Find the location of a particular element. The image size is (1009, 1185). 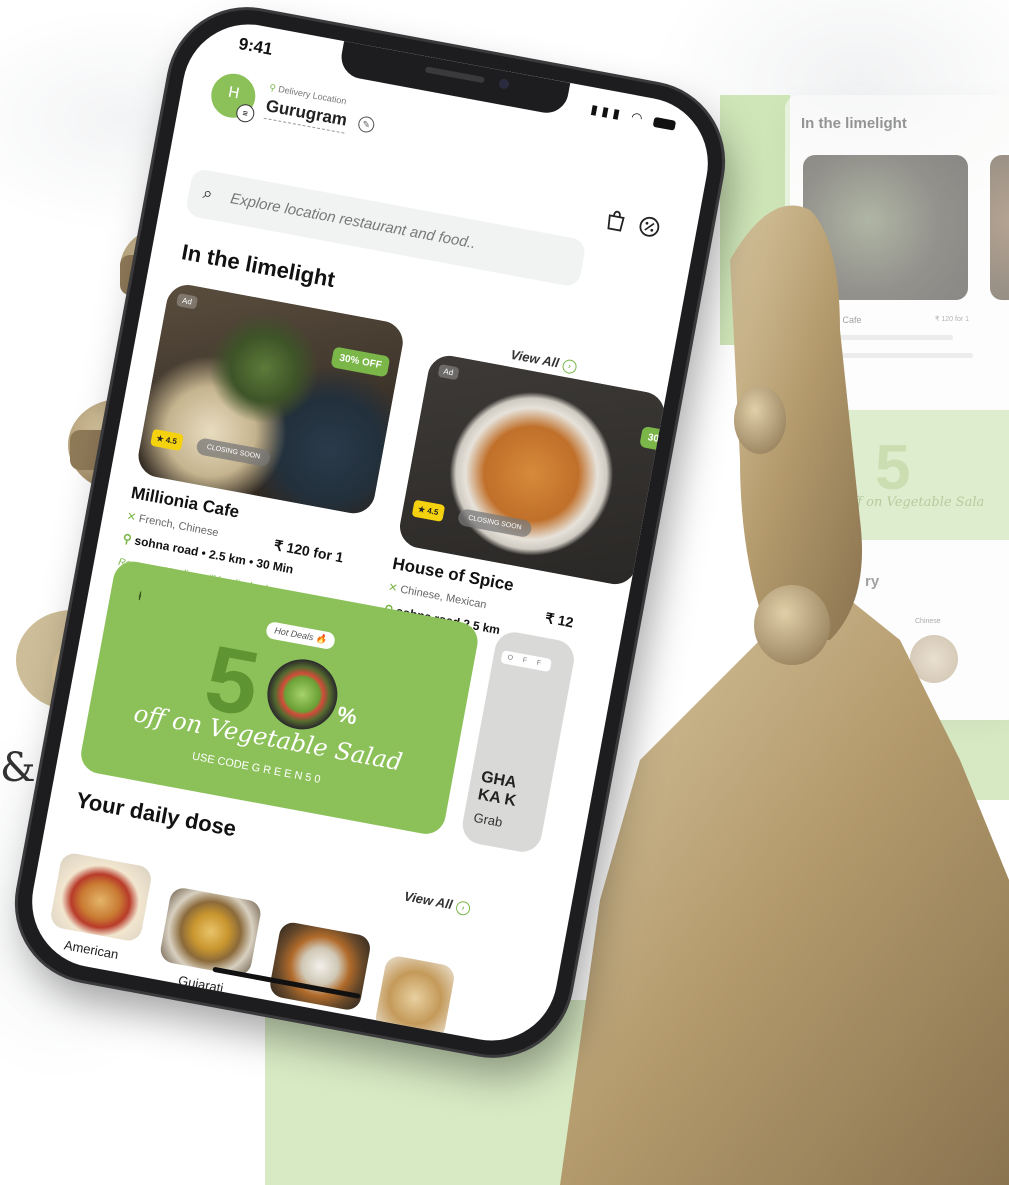

offer-icon is located at coordinates (650, 227).